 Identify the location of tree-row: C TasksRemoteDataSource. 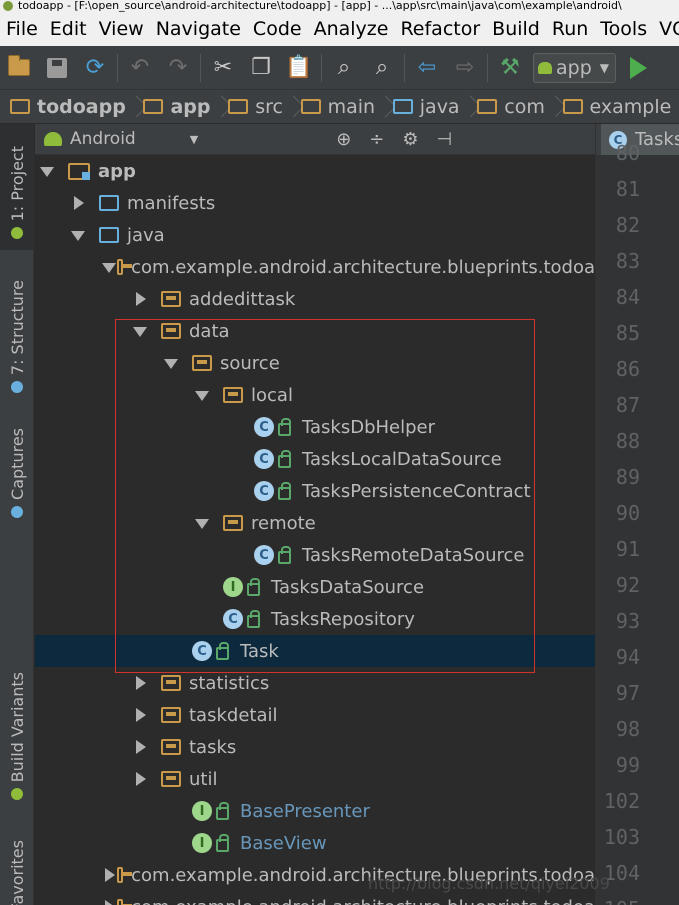
(315, 555).